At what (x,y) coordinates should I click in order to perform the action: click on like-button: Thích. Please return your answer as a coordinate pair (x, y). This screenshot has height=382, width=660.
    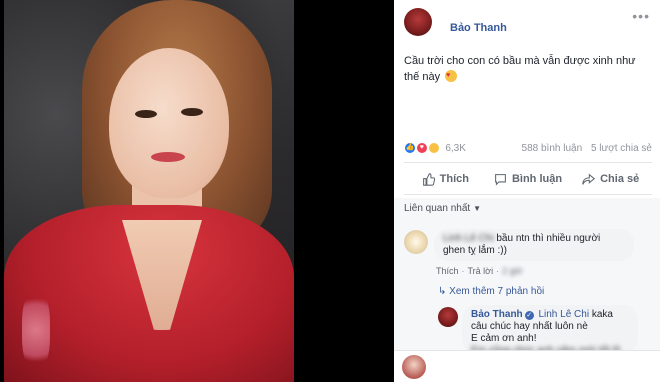
    Looking at the image, I should click on (445, 179).